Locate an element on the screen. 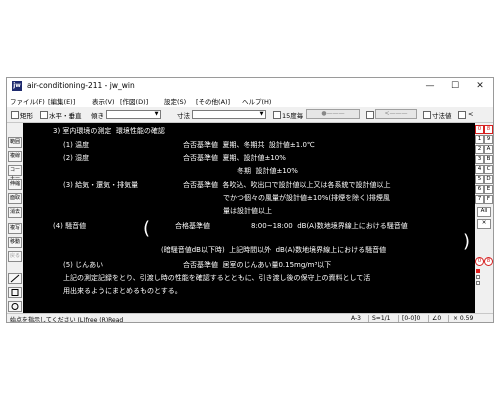  item-noise: (4) 騒音値 is located at coordinates (70, 226).